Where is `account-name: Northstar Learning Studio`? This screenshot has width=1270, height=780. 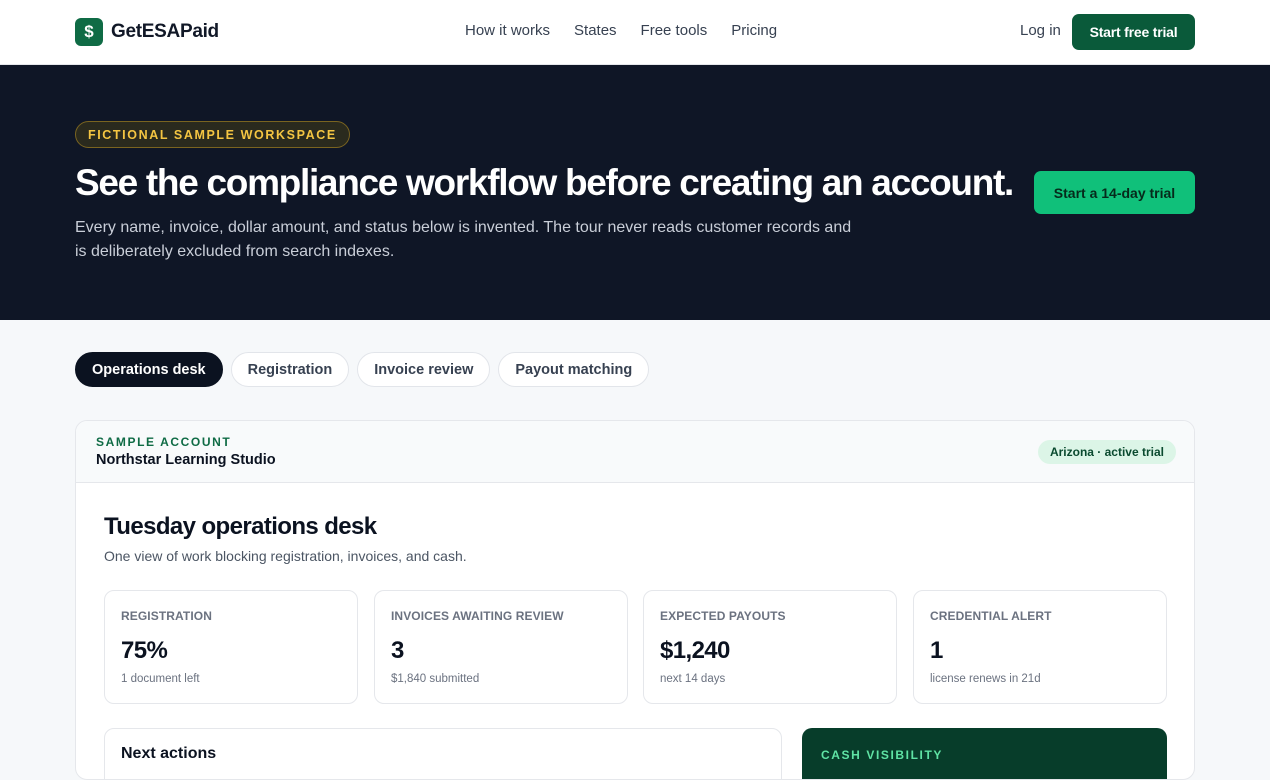
account-name: Northstar Learning Studio is located at coordinates (186, 460).